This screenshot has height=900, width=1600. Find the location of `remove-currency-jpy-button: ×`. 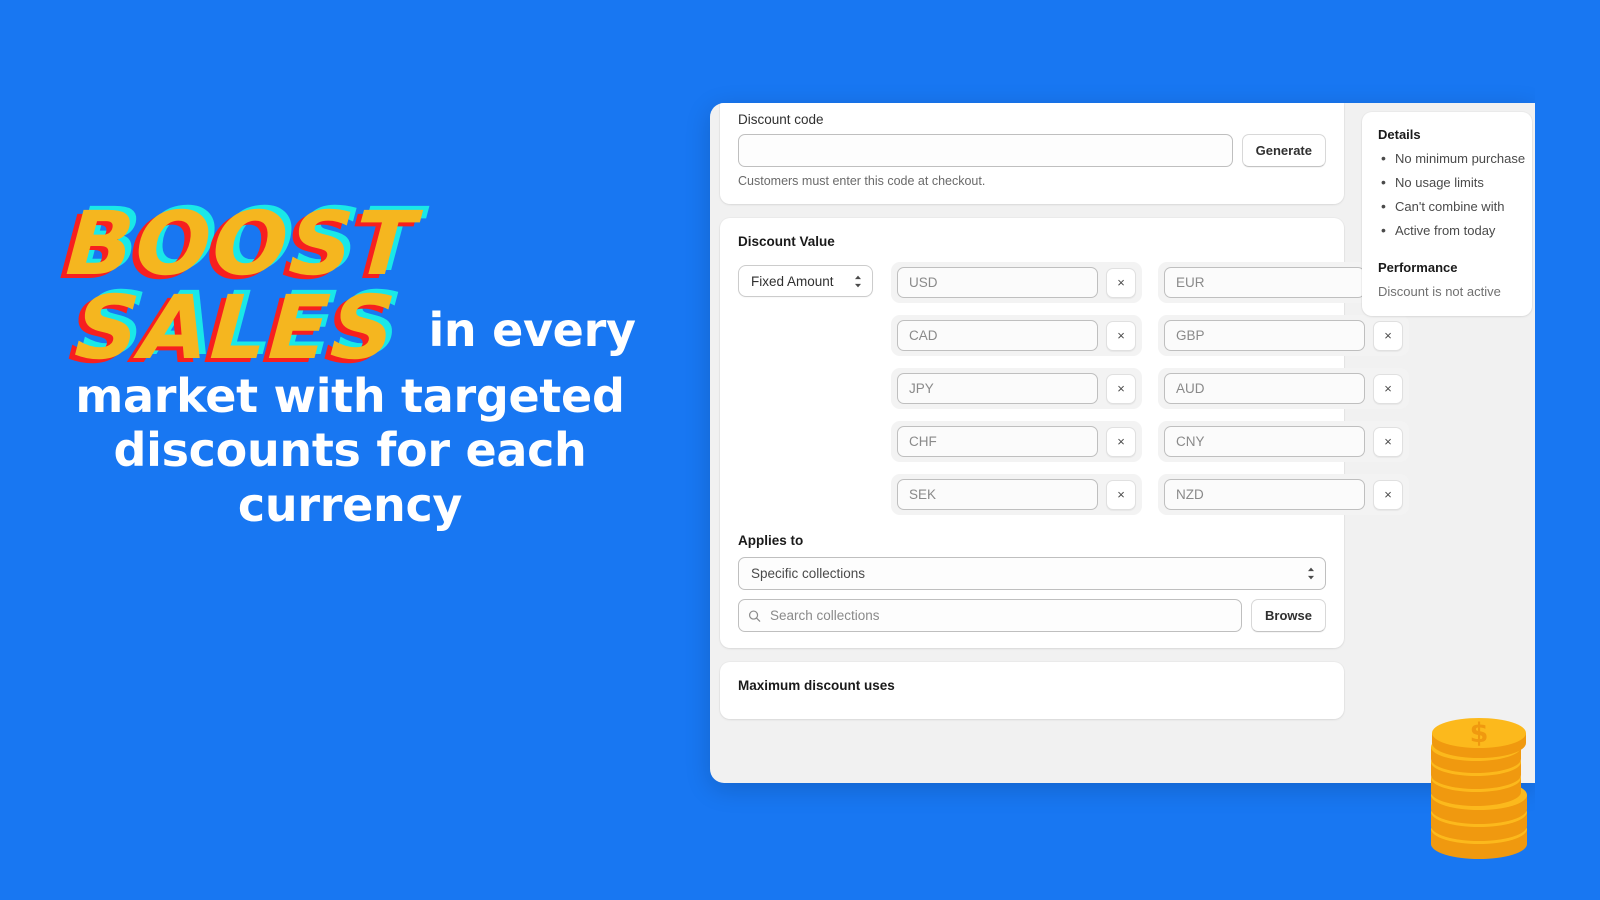

remove-currency-jpy-button: × is located at coordinates (1121, 388).